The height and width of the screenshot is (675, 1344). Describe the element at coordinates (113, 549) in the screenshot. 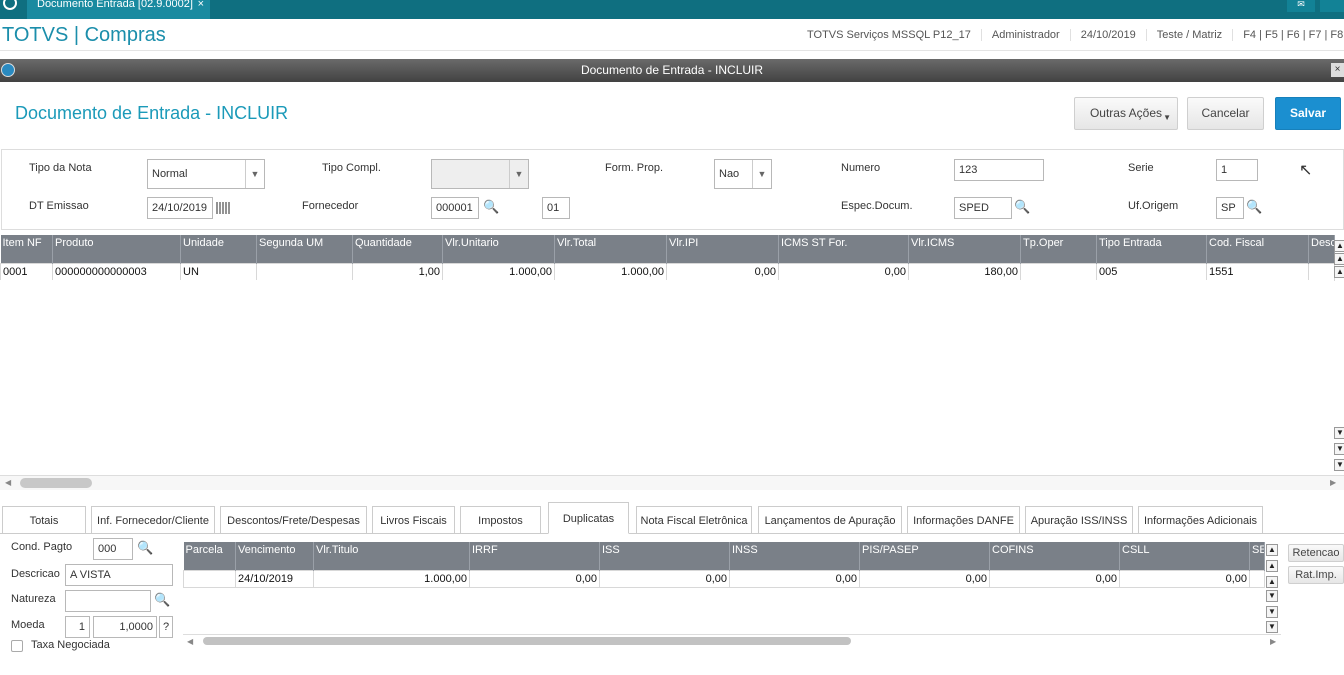

I see `cond-pagto-input: 000` at that location.